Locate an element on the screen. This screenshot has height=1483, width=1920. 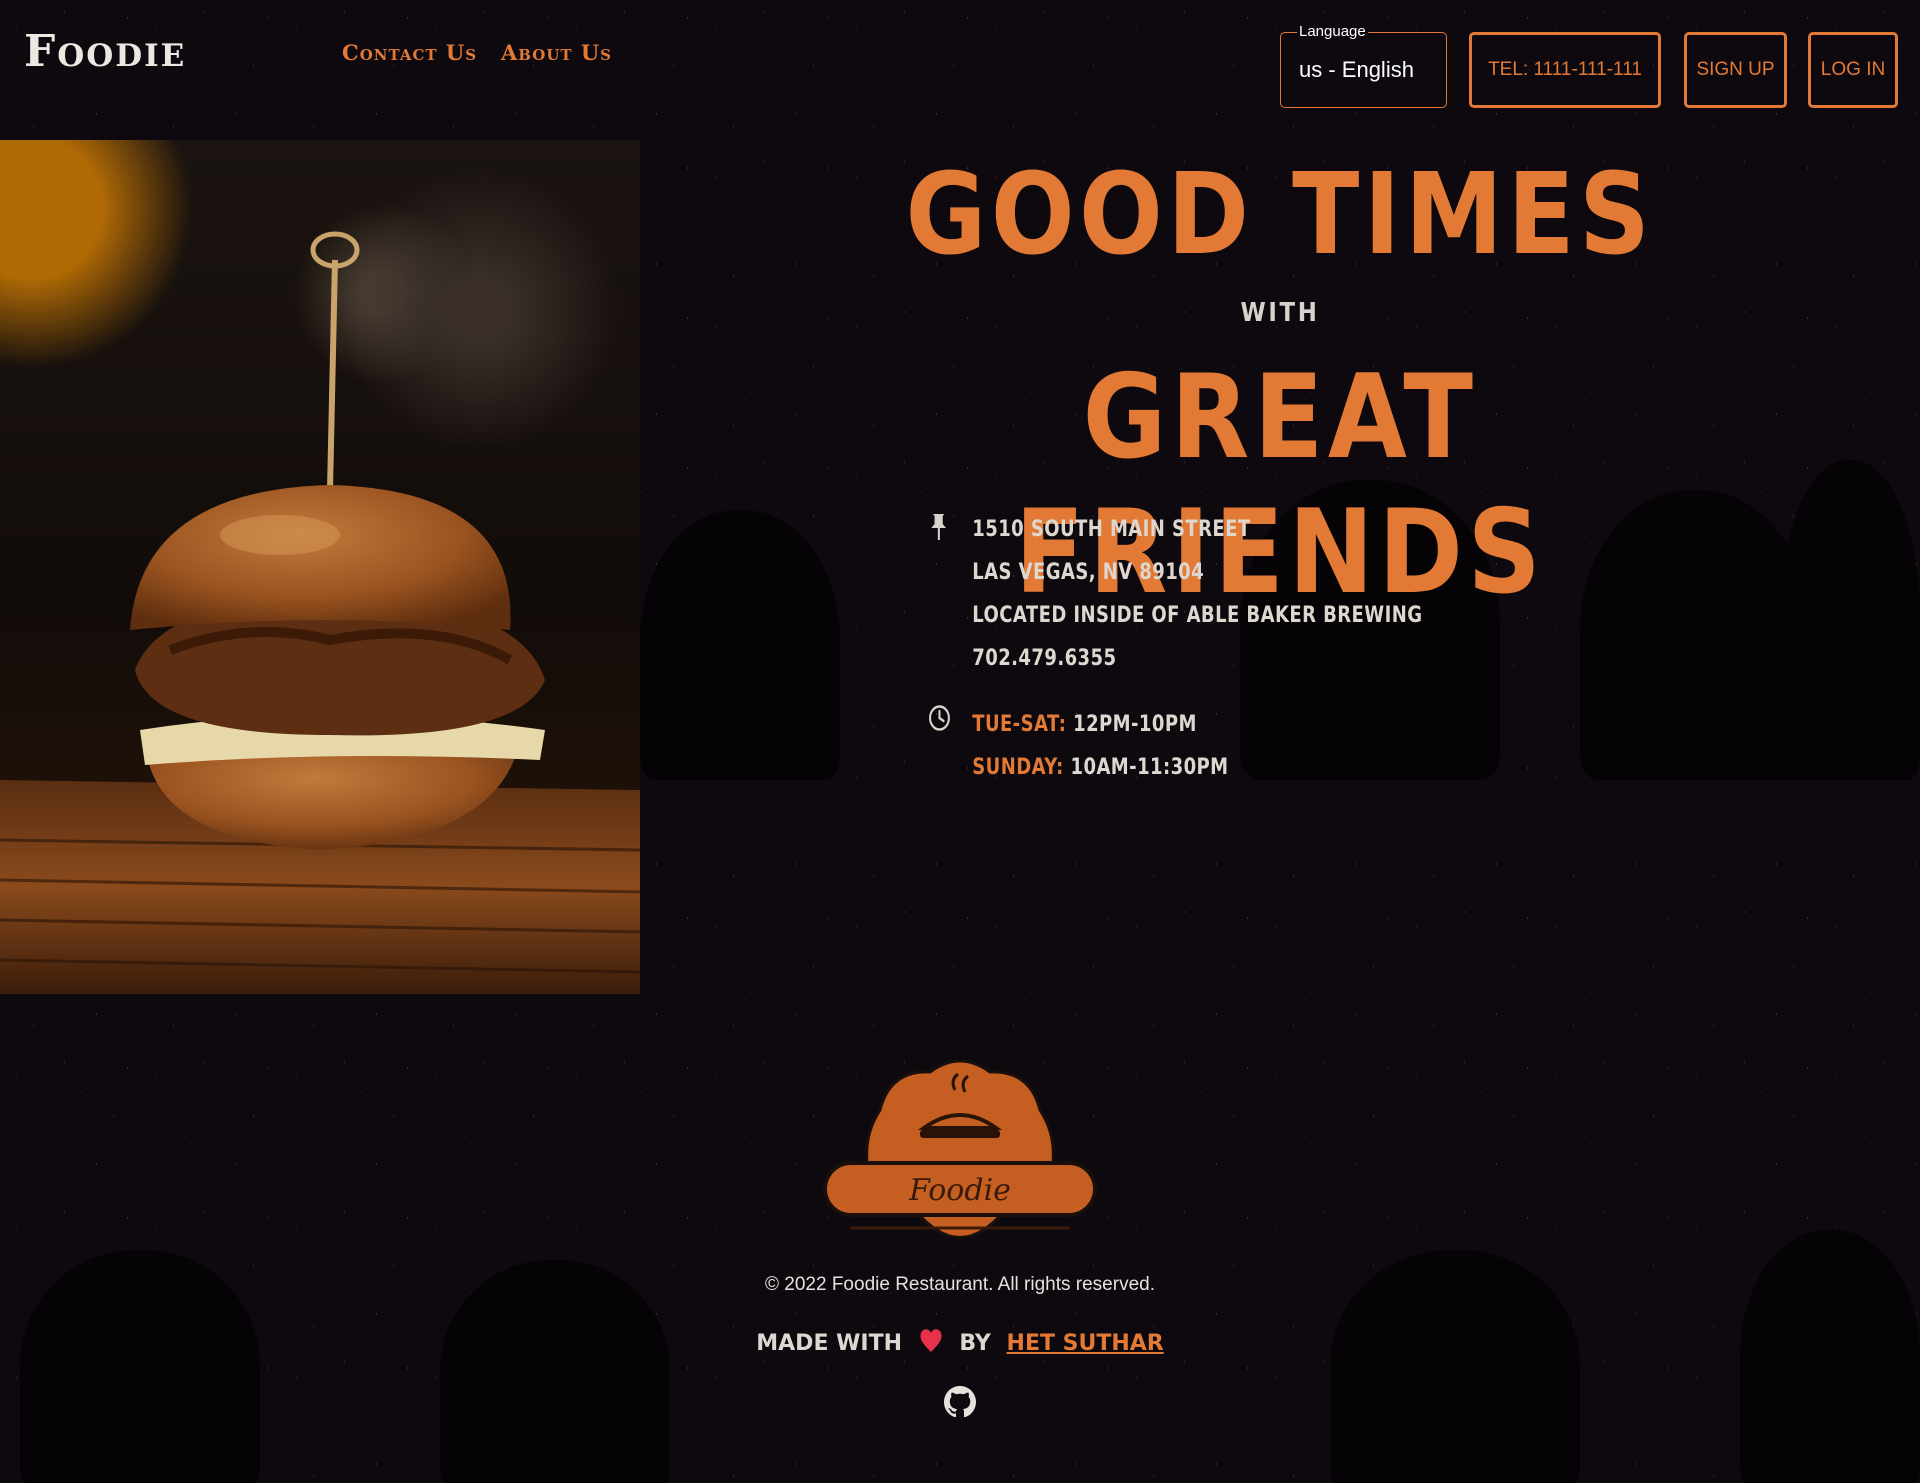
address-line: LOCATED INSIDE OF ABLE BAKER BREWING is located at coordinates (1197, 615).